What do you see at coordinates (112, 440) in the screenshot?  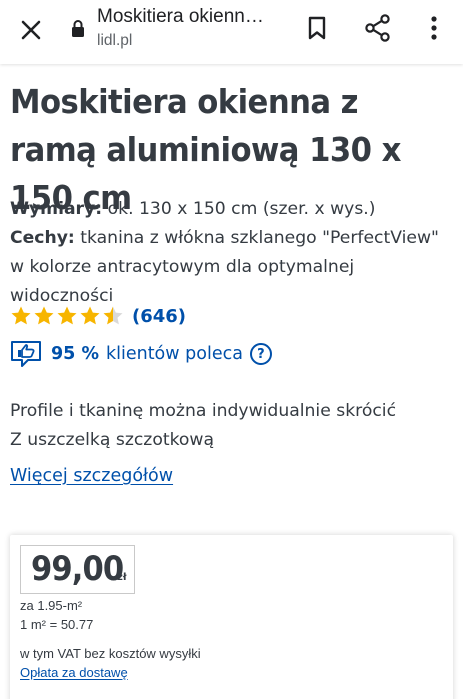 I see `feature-item: Z uszczelką szczotkową` at bounding box center [112, 440].